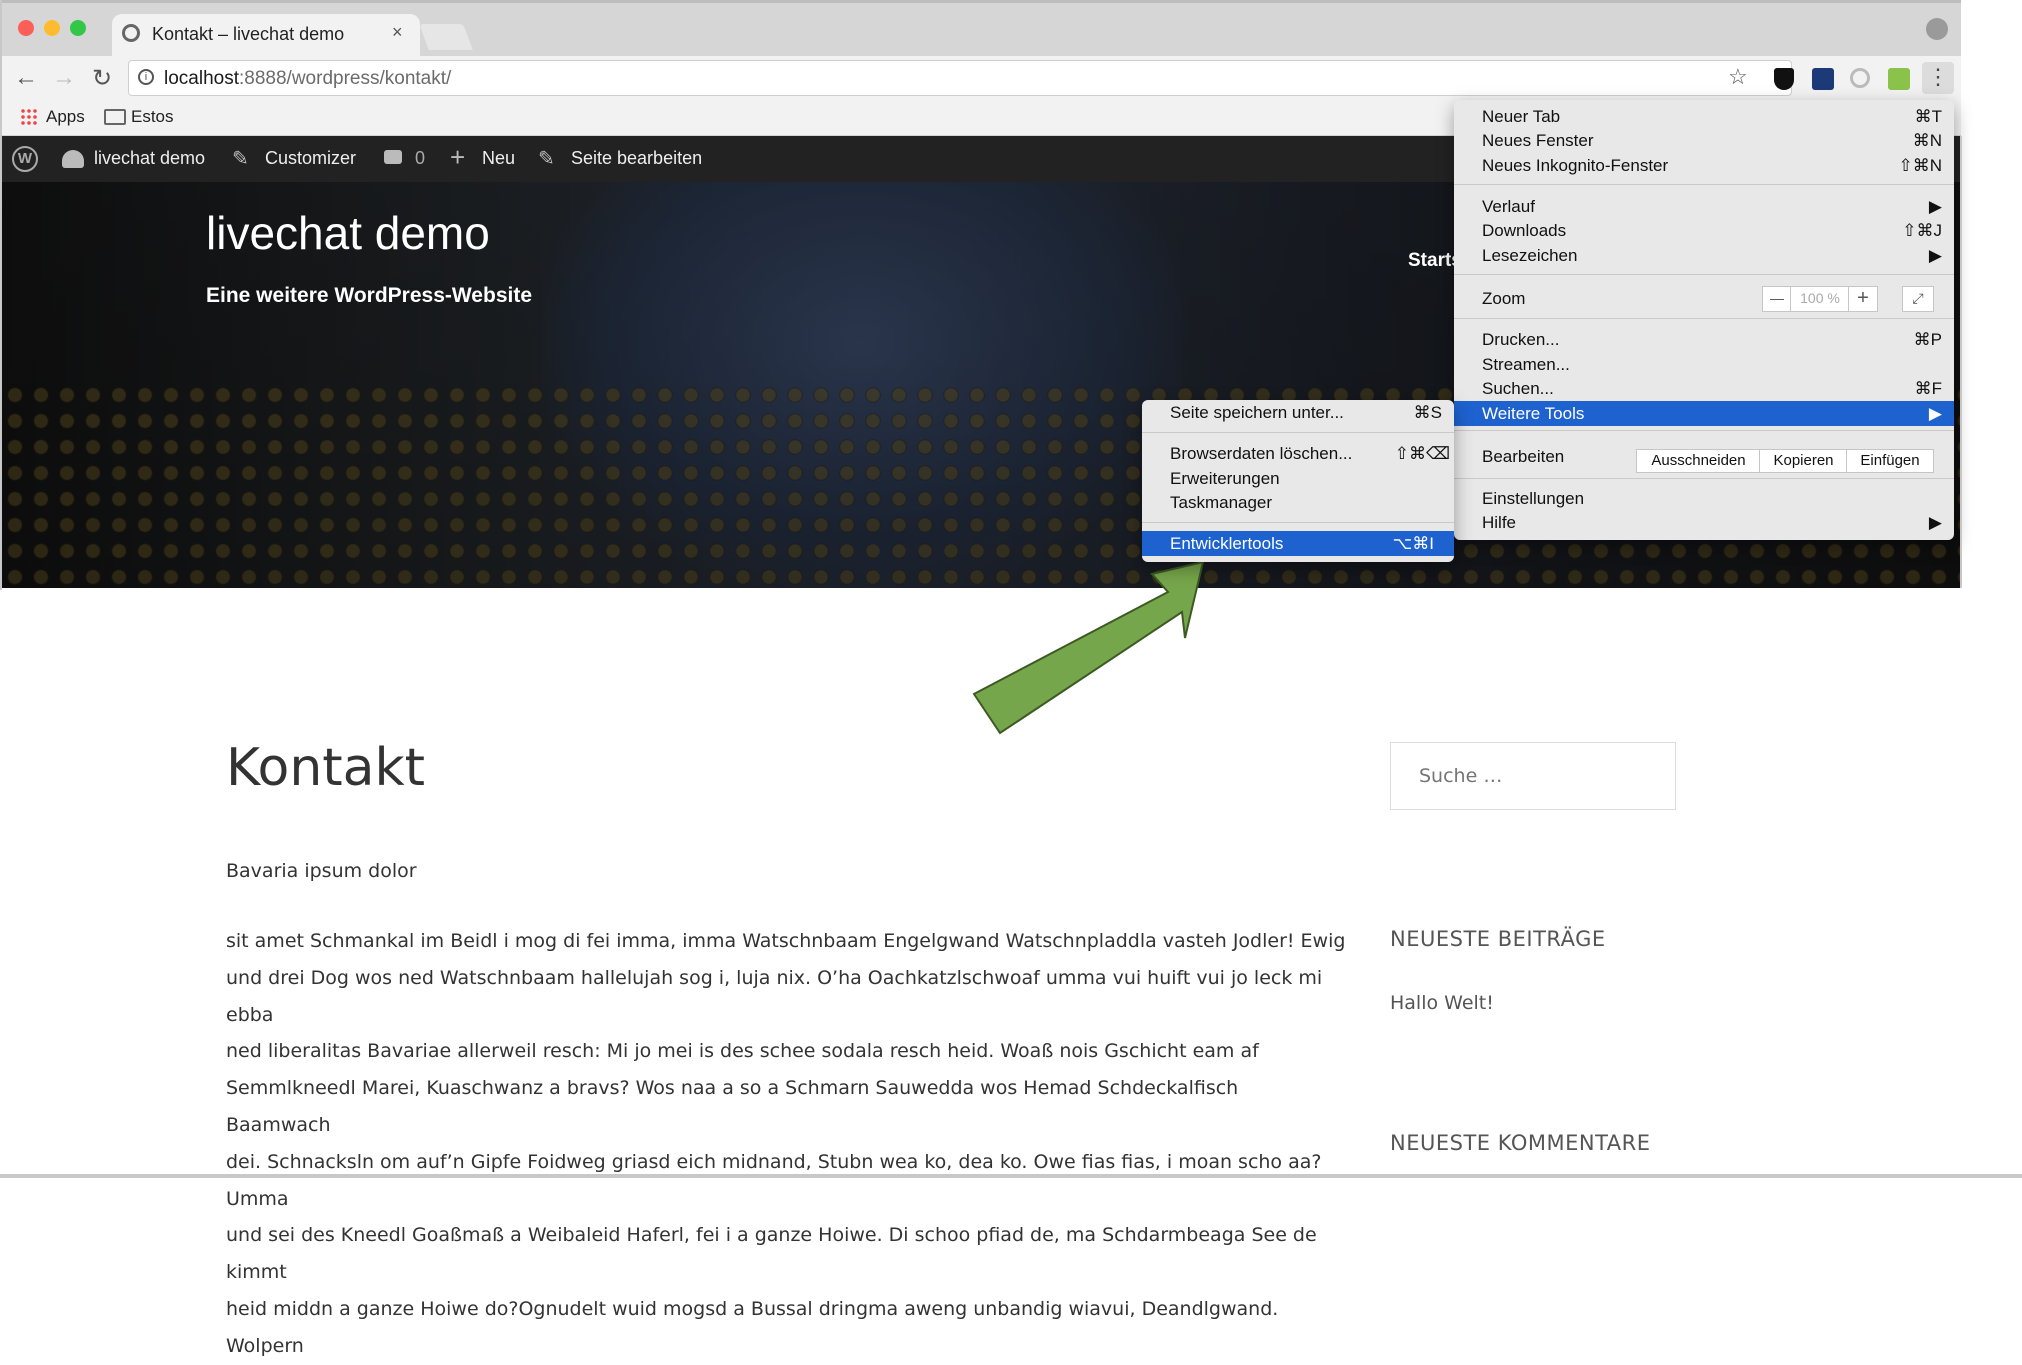 This screenshot has width=2022, height=1365. Describe the element at coordinates (146, 77) in the screenshot. I see `info-icon: i` at that location.